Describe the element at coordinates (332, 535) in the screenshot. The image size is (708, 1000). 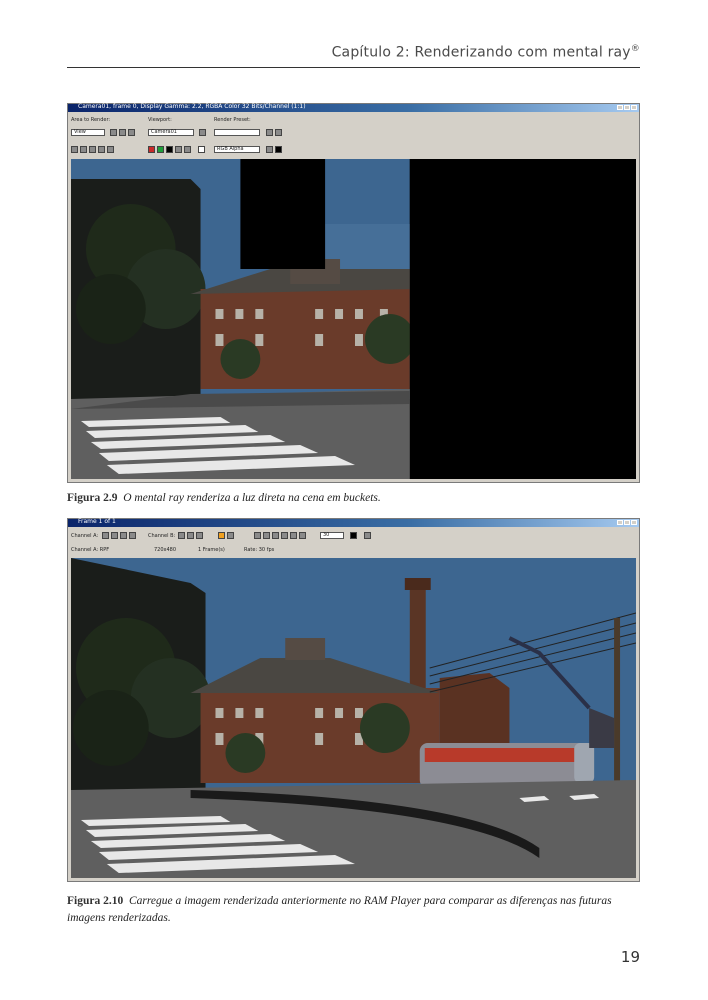
I see `frame-rate-dropdown: 30` at that location.